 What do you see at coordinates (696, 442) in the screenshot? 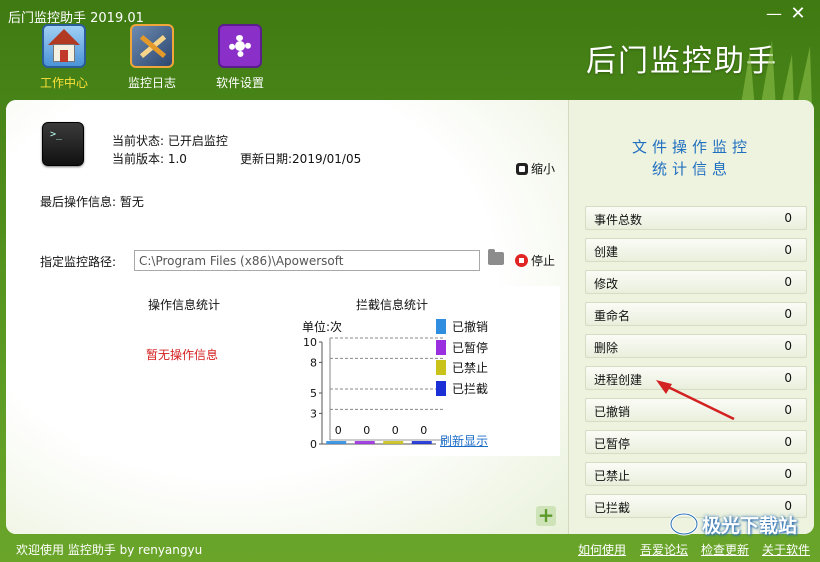
I see `stat-row: 已暂停 0` at bounding box center [696, 442].